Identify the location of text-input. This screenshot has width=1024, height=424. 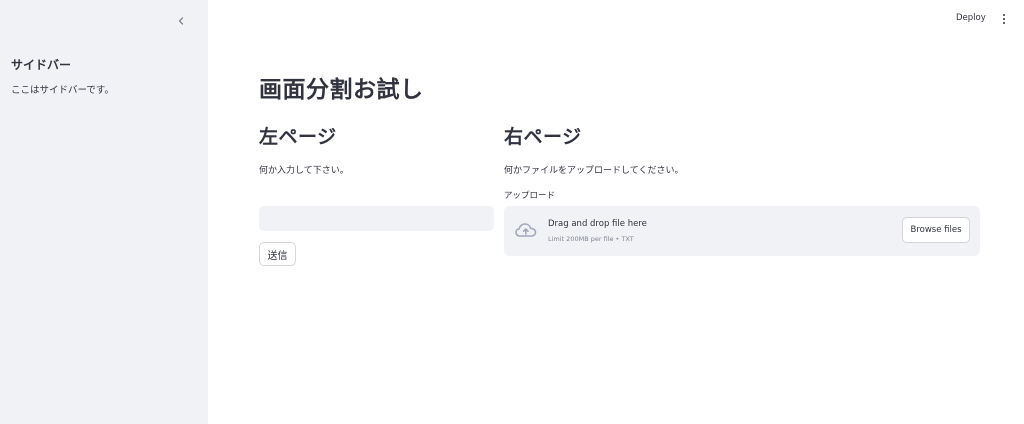
(376, 218).